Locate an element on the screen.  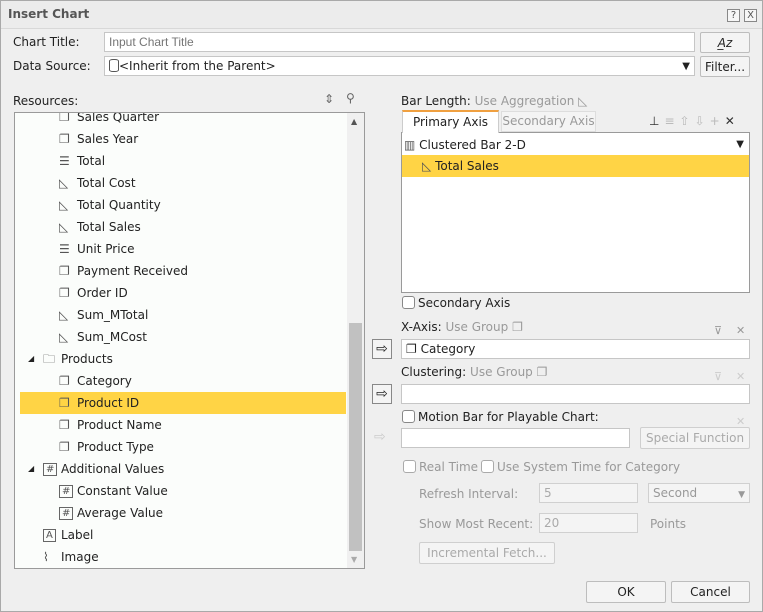
tree-item: # Average Value is located at coordinates (183, 513).